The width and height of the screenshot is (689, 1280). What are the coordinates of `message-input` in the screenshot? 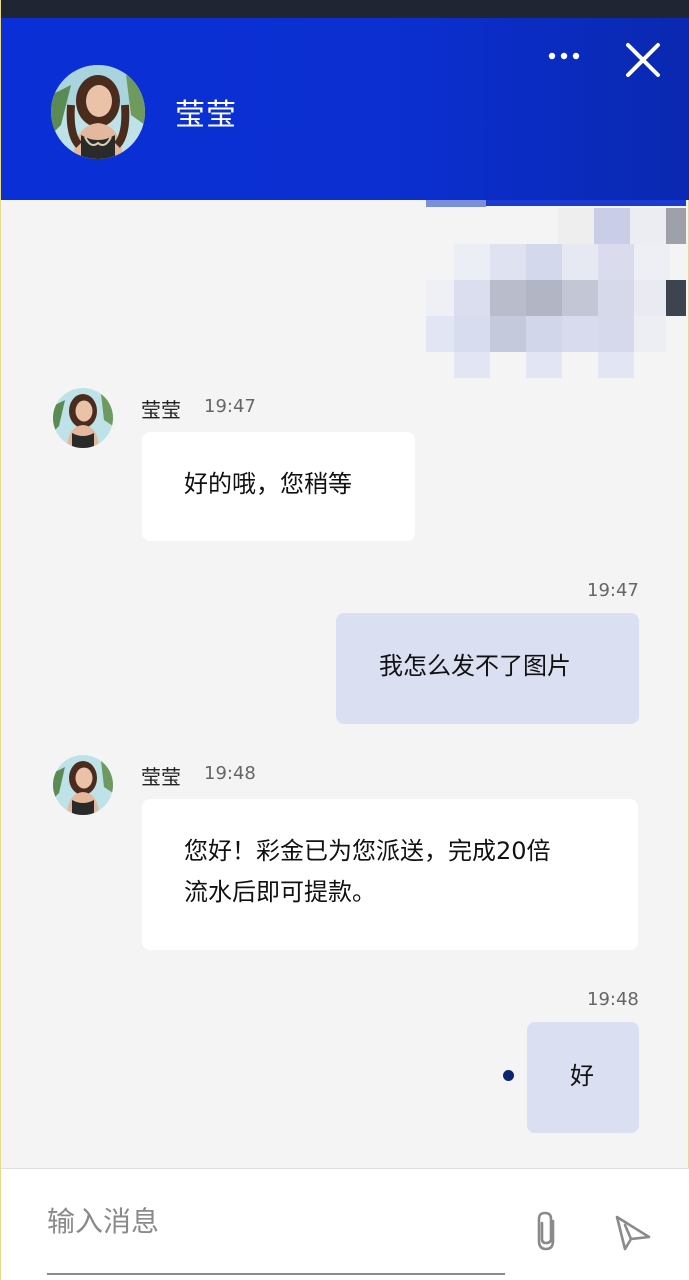 It's located at (276, 1221).